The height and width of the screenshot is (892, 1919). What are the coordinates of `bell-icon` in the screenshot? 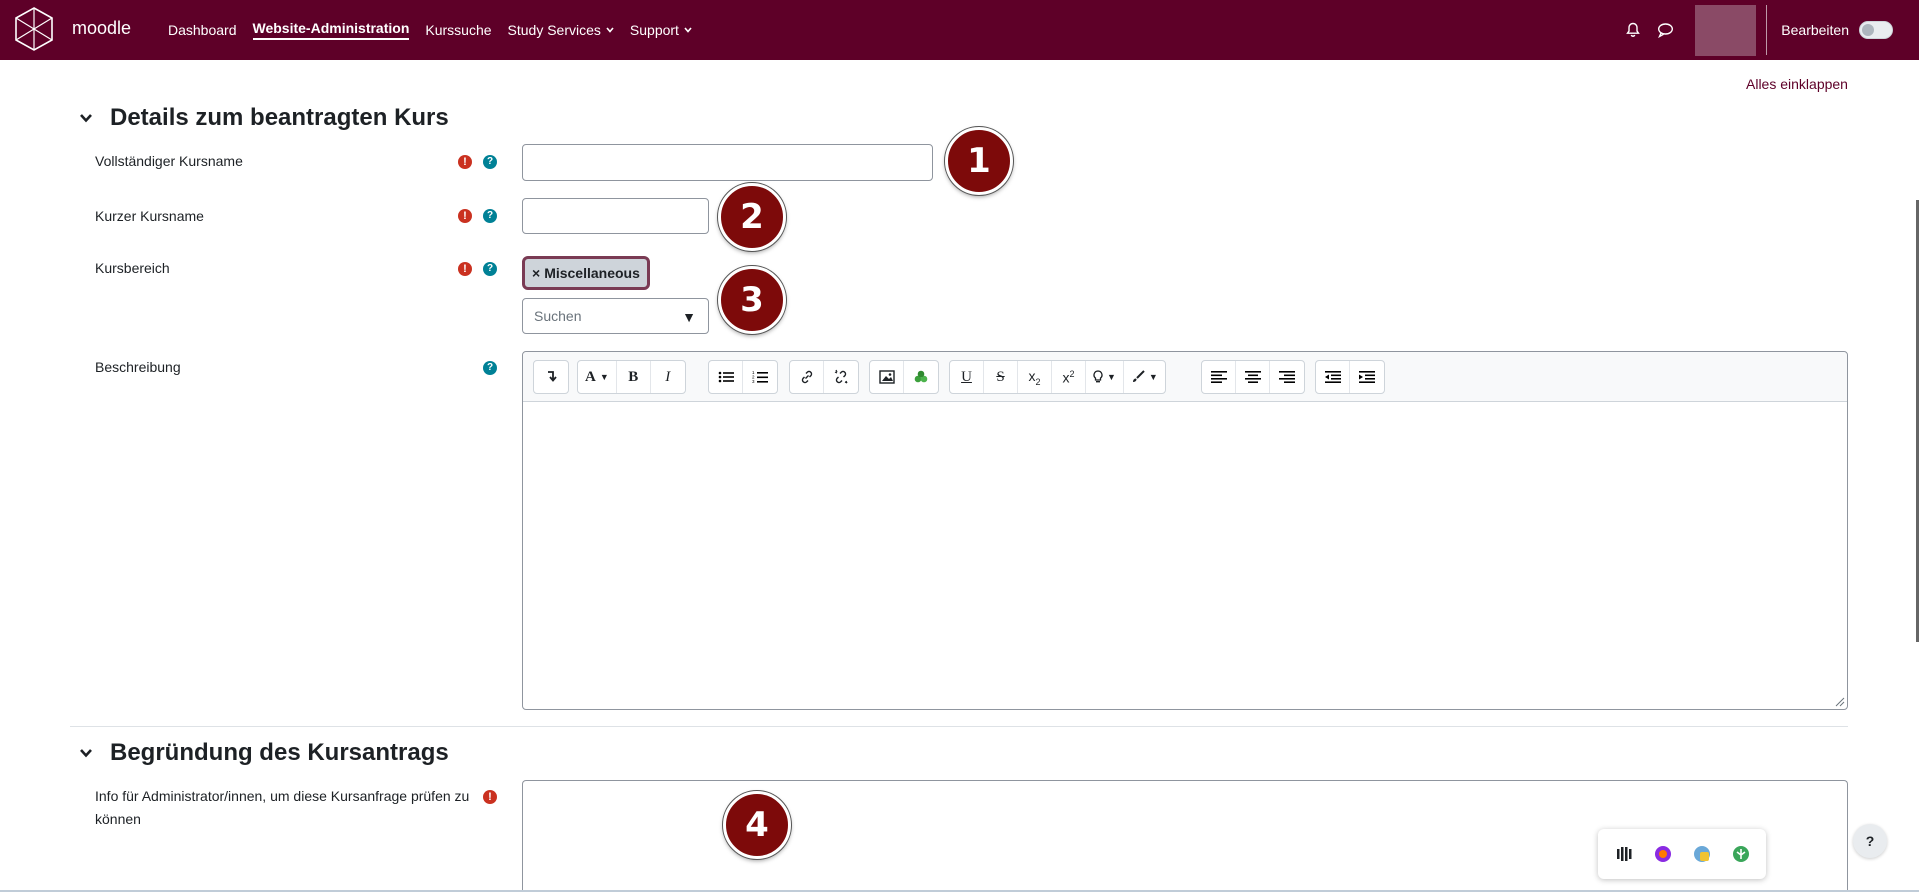 It's located at (1633, 29).